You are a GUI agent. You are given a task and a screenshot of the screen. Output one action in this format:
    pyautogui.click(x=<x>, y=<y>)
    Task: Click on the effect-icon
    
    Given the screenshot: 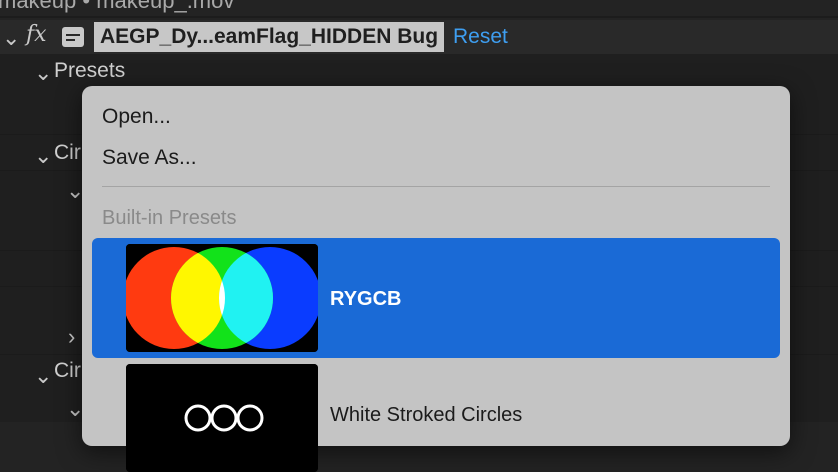 What is the action you would take?
    pyautogui.click(x=73, y=37)
    